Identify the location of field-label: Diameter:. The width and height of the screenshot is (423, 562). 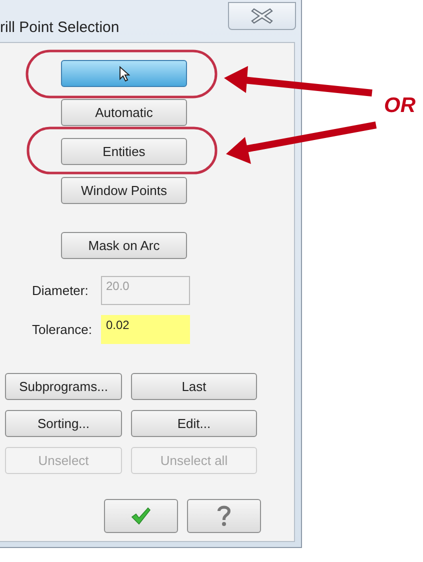
(60, 291).